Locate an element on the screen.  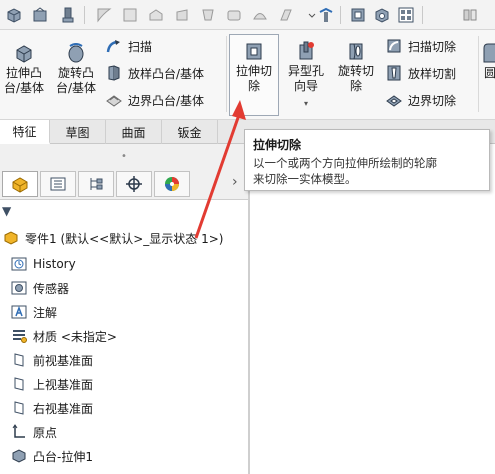
boundary-cut-icon is located at coordinates (394, 100).